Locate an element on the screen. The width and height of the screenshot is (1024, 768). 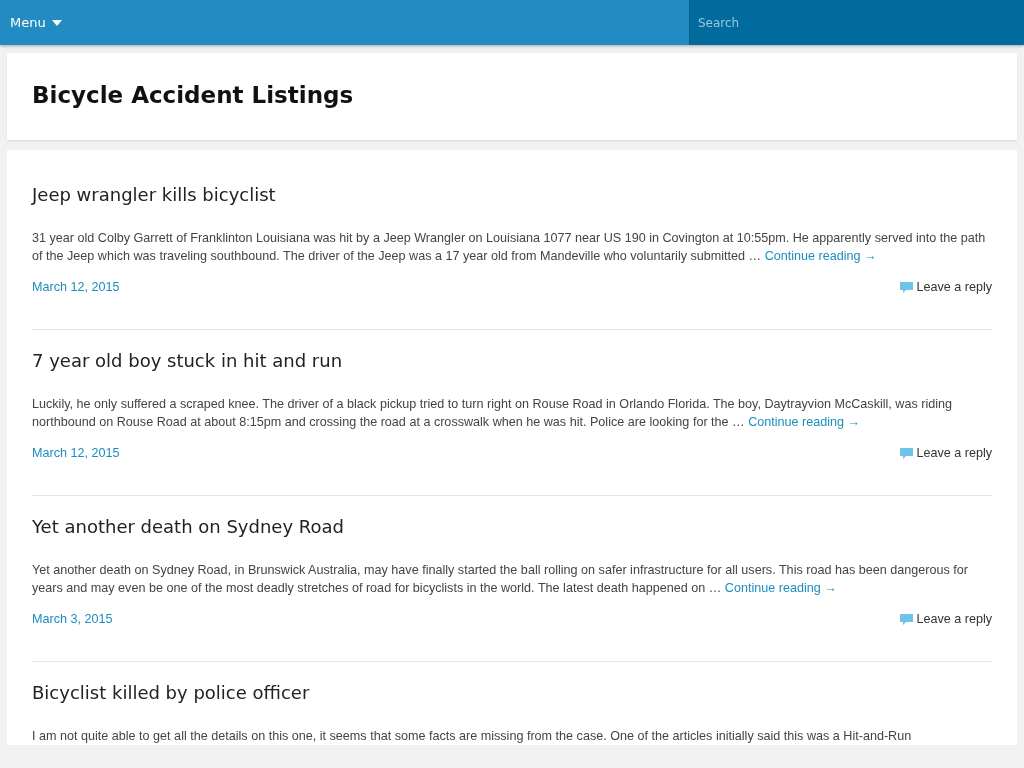
post-excerpt: I am not quite able to get all the details on this one, it seems that some facts are missing from the case. One of the articles initially said this was a Hit-and-Run is located at coordinates (472, 736).